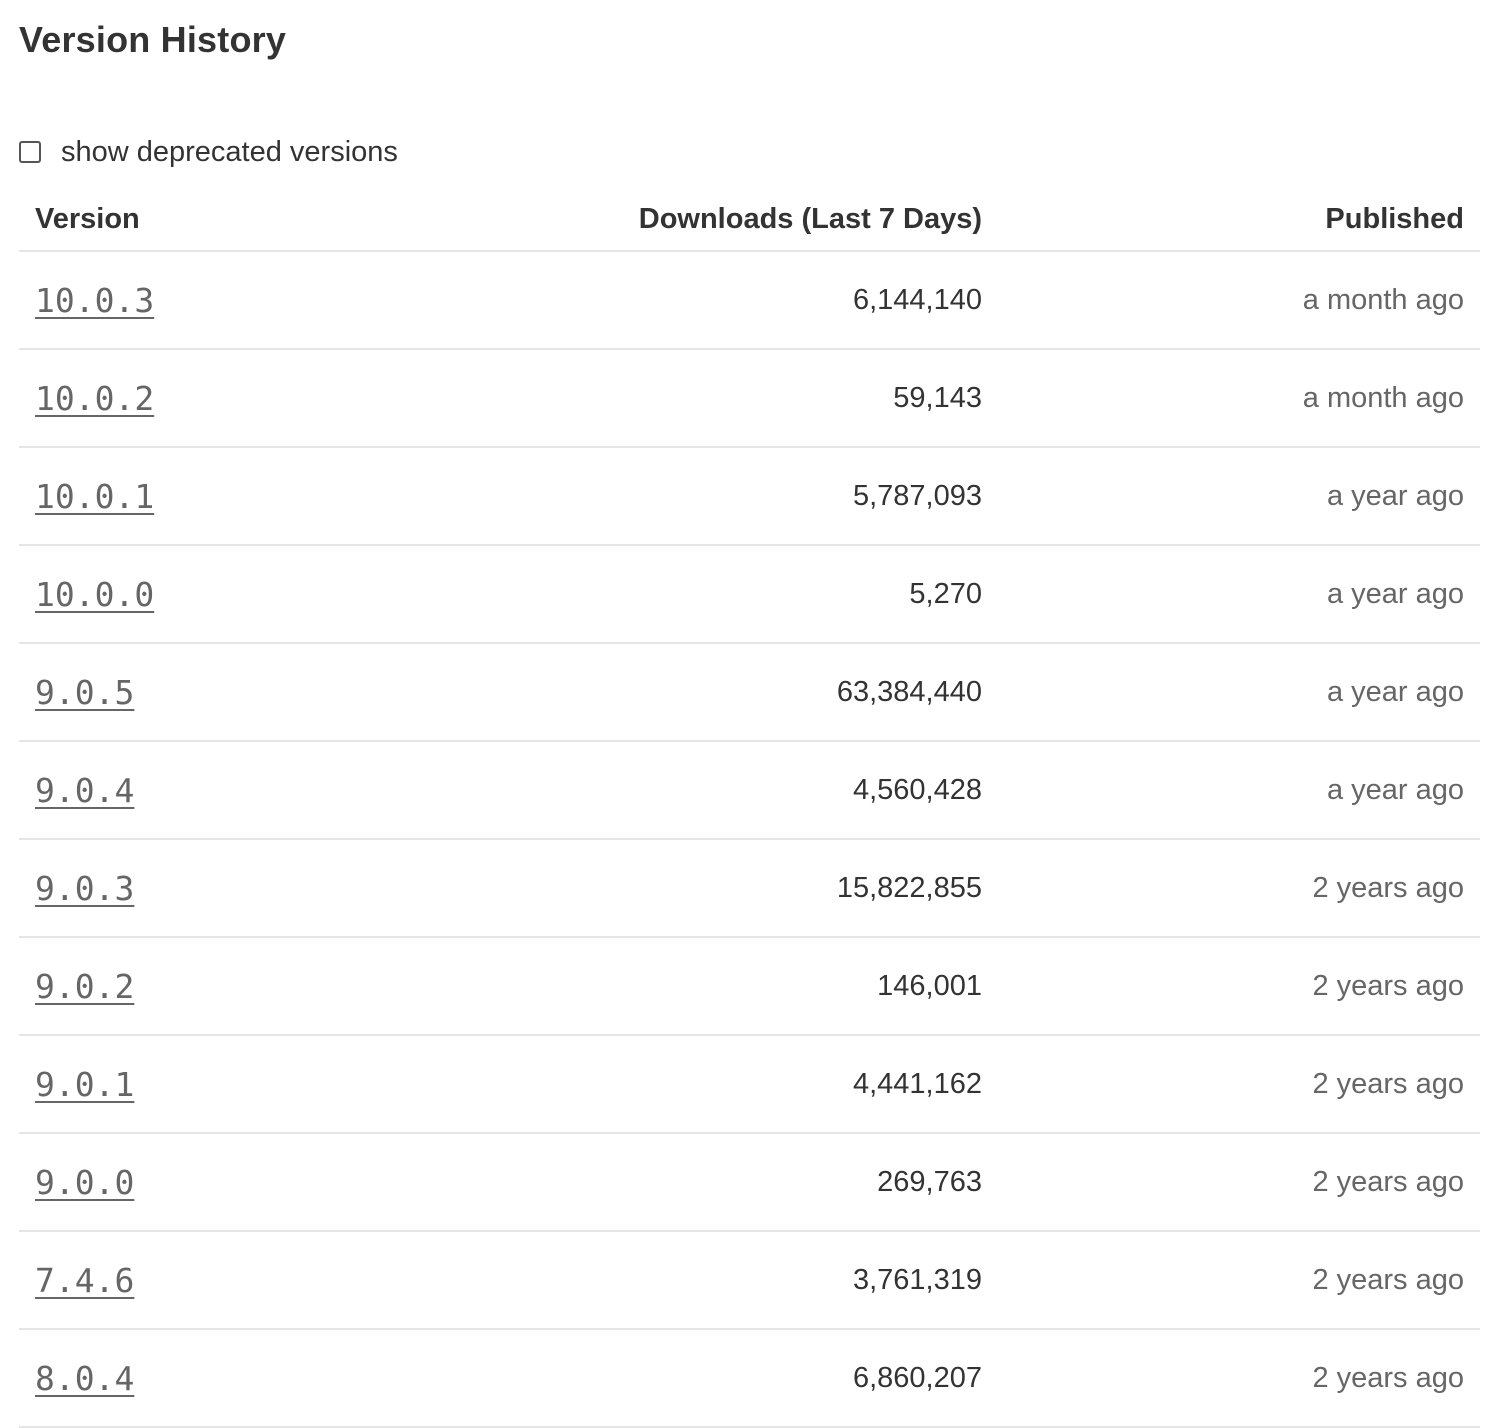  What do you see at coordinates (84, 692) in the screenshot?
I see `version-link: 9.0.5` at bounding box center [84, 692].